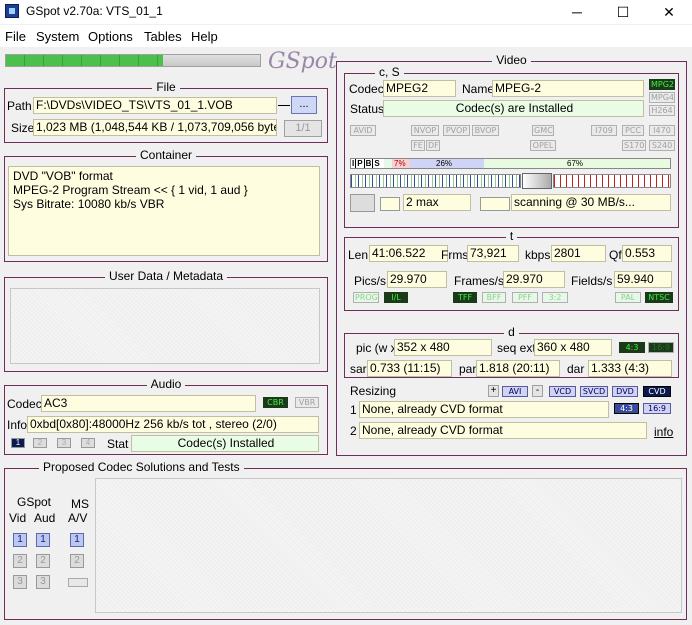 Image resolution: width=692 pixels, height=625 pixels. What do you see at coordinates (396, 297) in the screenshot?
I see `interlace-indicator: I/L` at bounding box center [396, 297].